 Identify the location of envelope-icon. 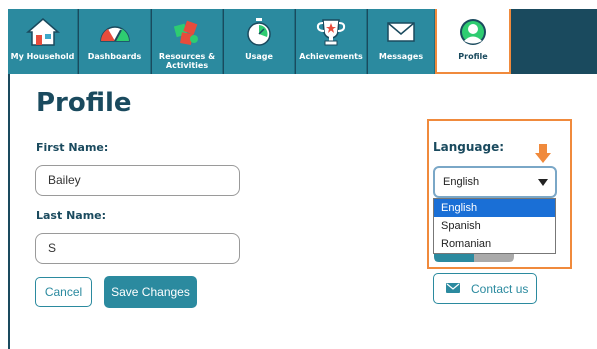
(401, 32).